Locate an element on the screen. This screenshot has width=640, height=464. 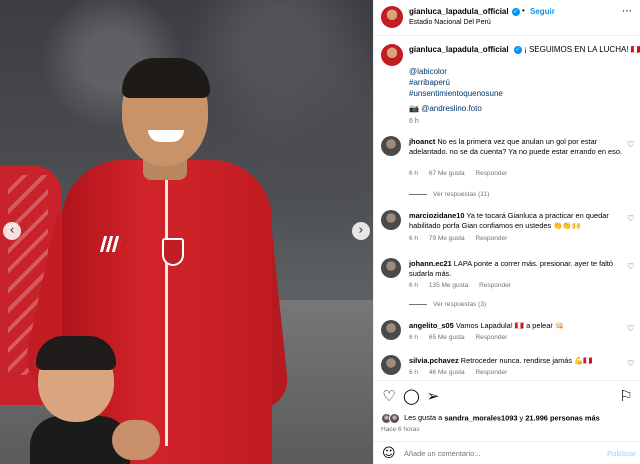
credit-handle: @andreslino.foto is located at coordinates (451, 108).